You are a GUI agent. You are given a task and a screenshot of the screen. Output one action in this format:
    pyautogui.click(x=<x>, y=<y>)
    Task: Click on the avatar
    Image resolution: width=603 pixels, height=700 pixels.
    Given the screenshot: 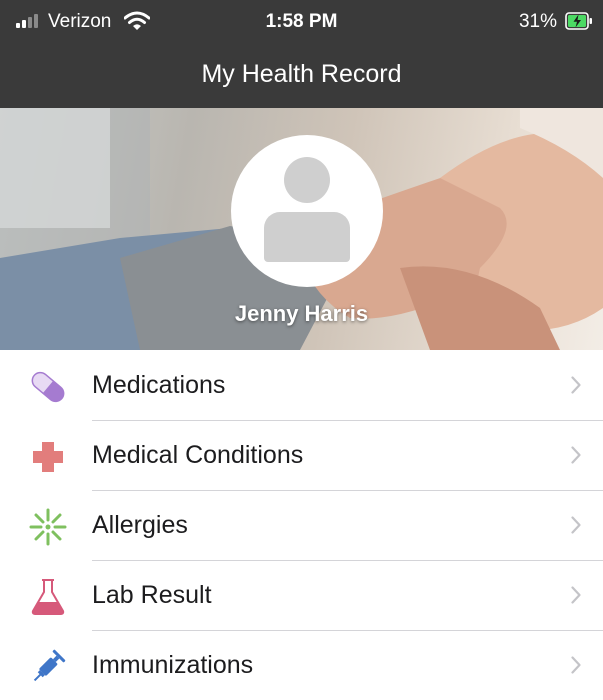 What is the action you would take?
    pyautogui.click(x=307, y=211)
    